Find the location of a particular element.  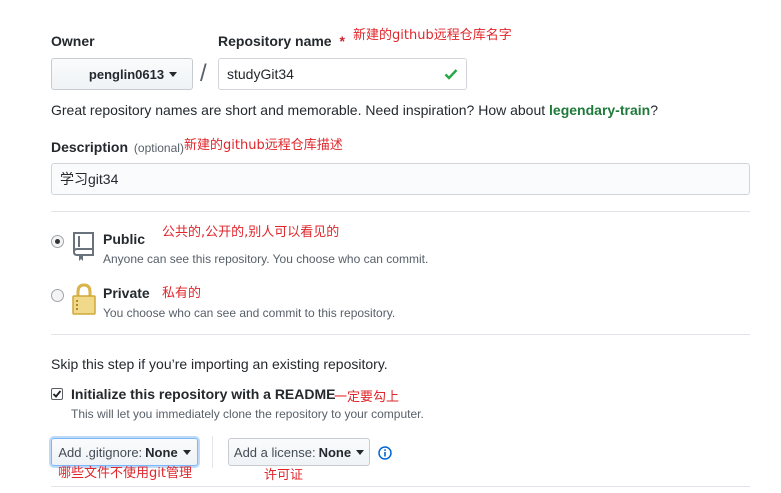

repository-name-label-text: Repository name is located at coordinates (275, 41).